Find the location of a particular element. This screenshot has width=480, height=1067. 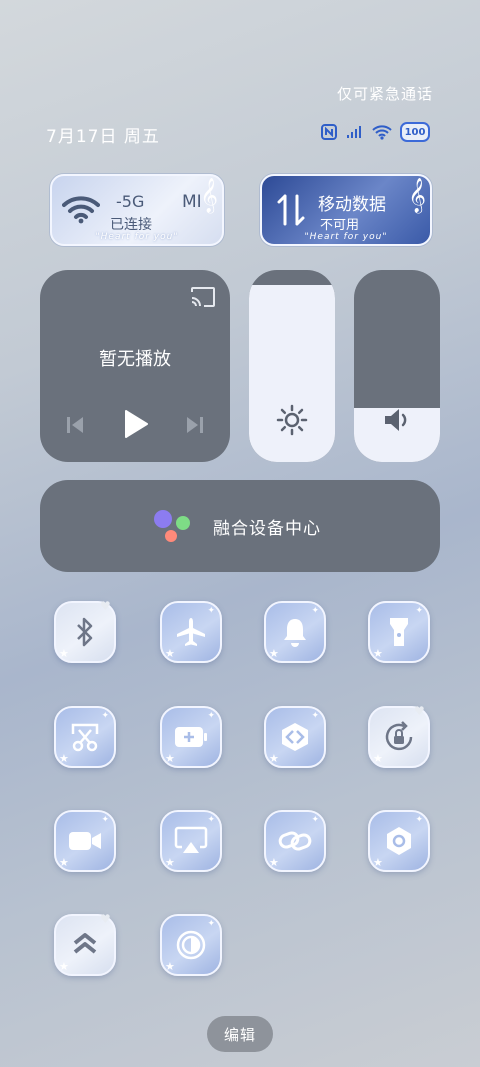

airplane-icon is located at coordinates (191, 632).